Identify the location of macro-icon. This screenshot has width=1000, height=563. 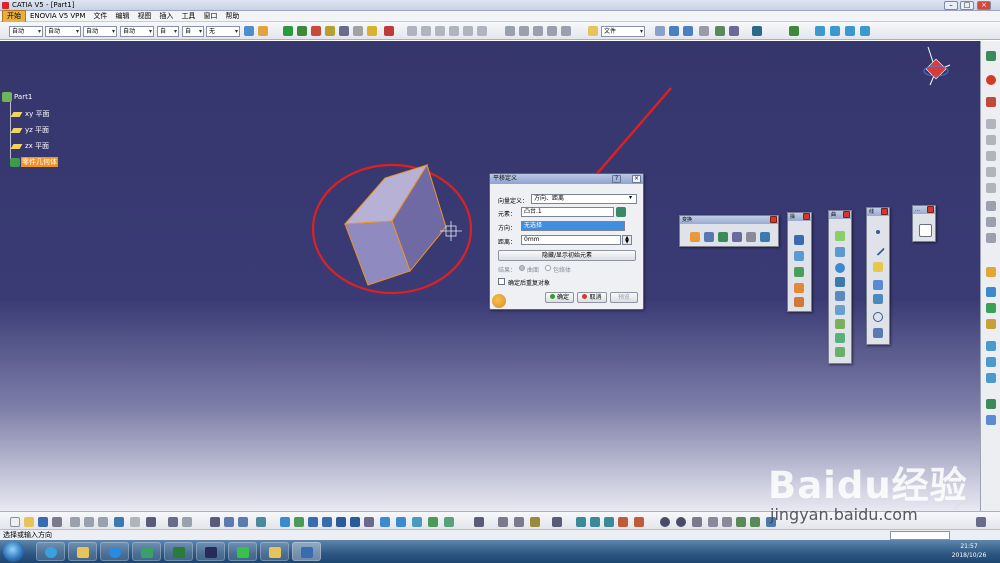
(794, 31).